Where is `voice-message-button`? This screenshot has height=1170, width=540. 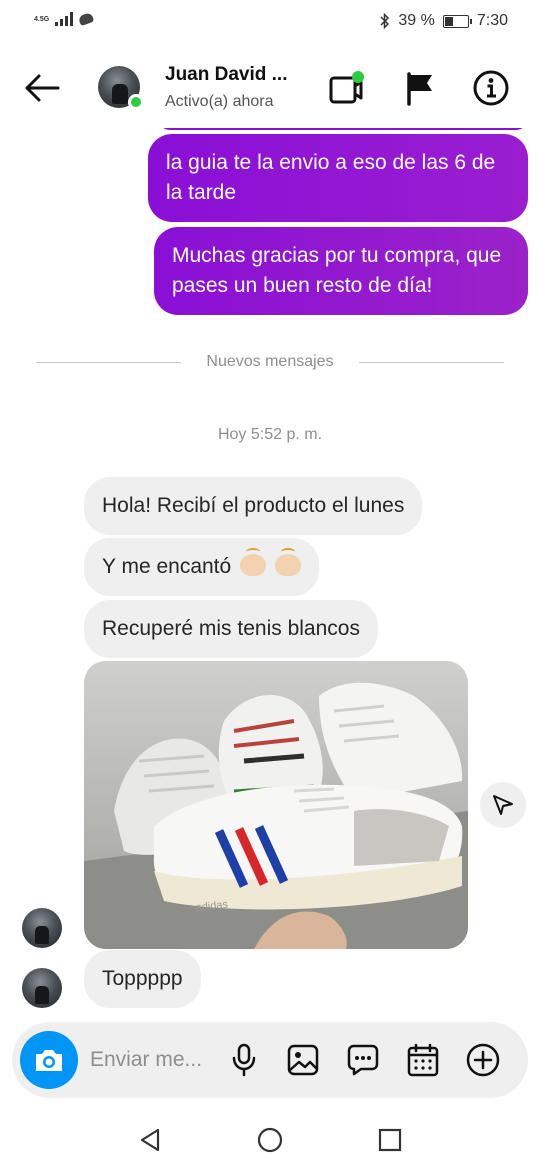
voice-message-button is located at coordinates (244, 1060).